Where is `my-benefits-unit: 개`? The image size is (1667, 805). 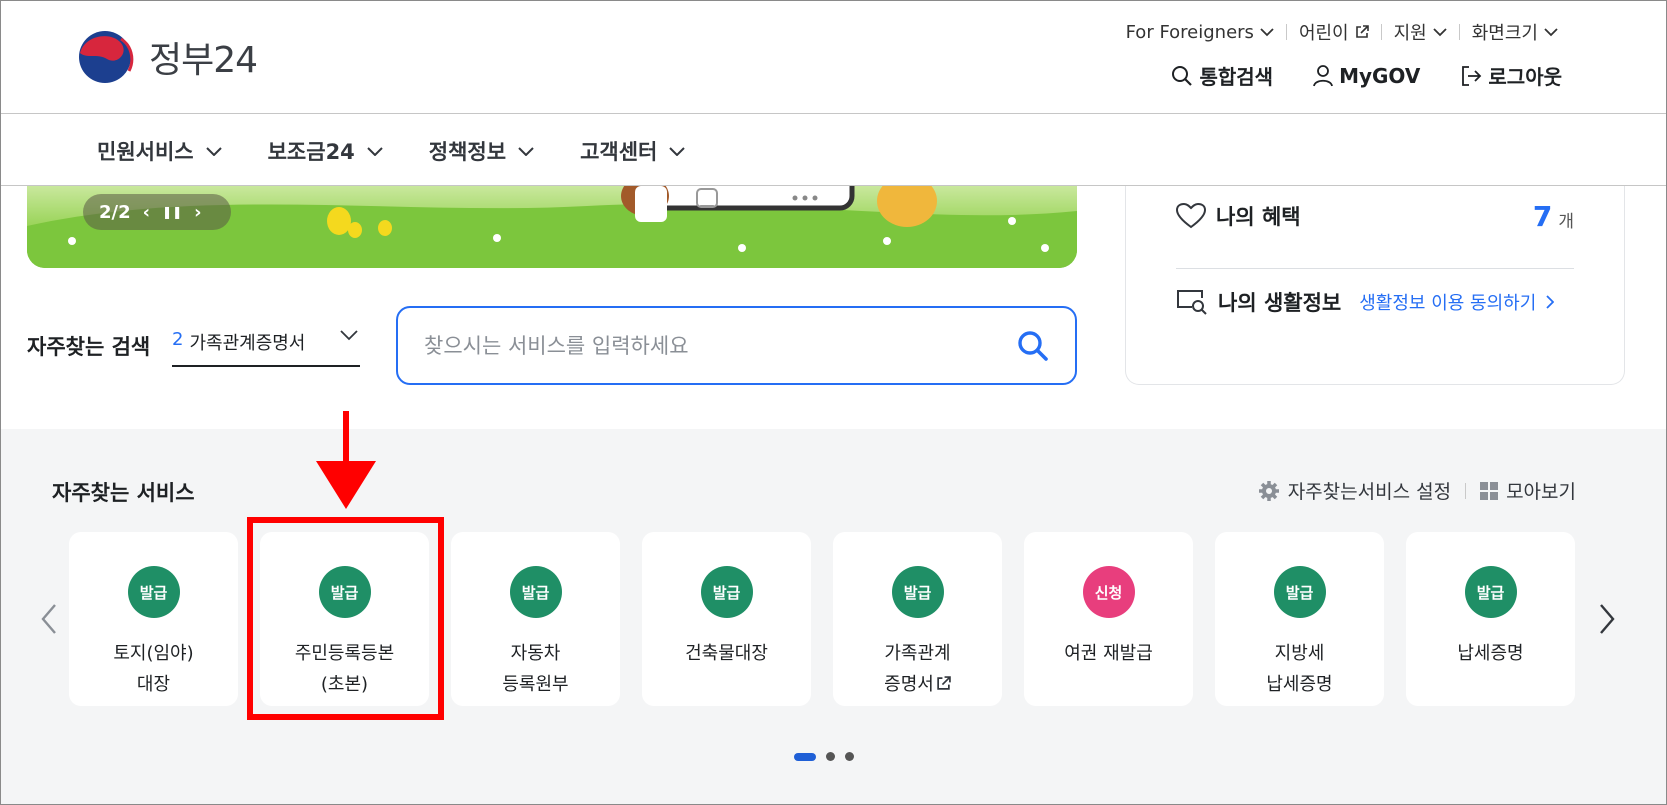
my-benefits-unit: 개 is located at coordinates (1566, 221).